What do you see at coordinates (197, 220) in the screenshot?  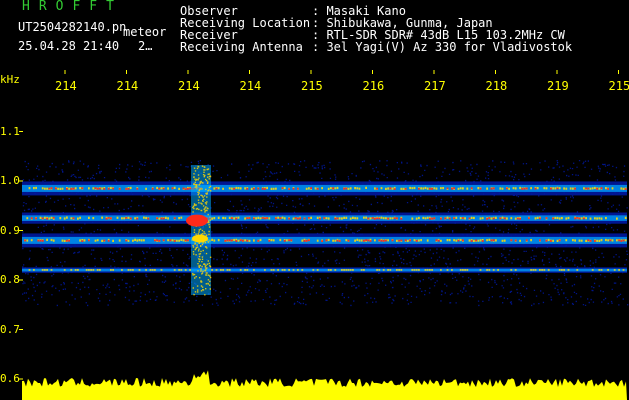 I see `meteor-echo-head` at bounding box center [197, 220].